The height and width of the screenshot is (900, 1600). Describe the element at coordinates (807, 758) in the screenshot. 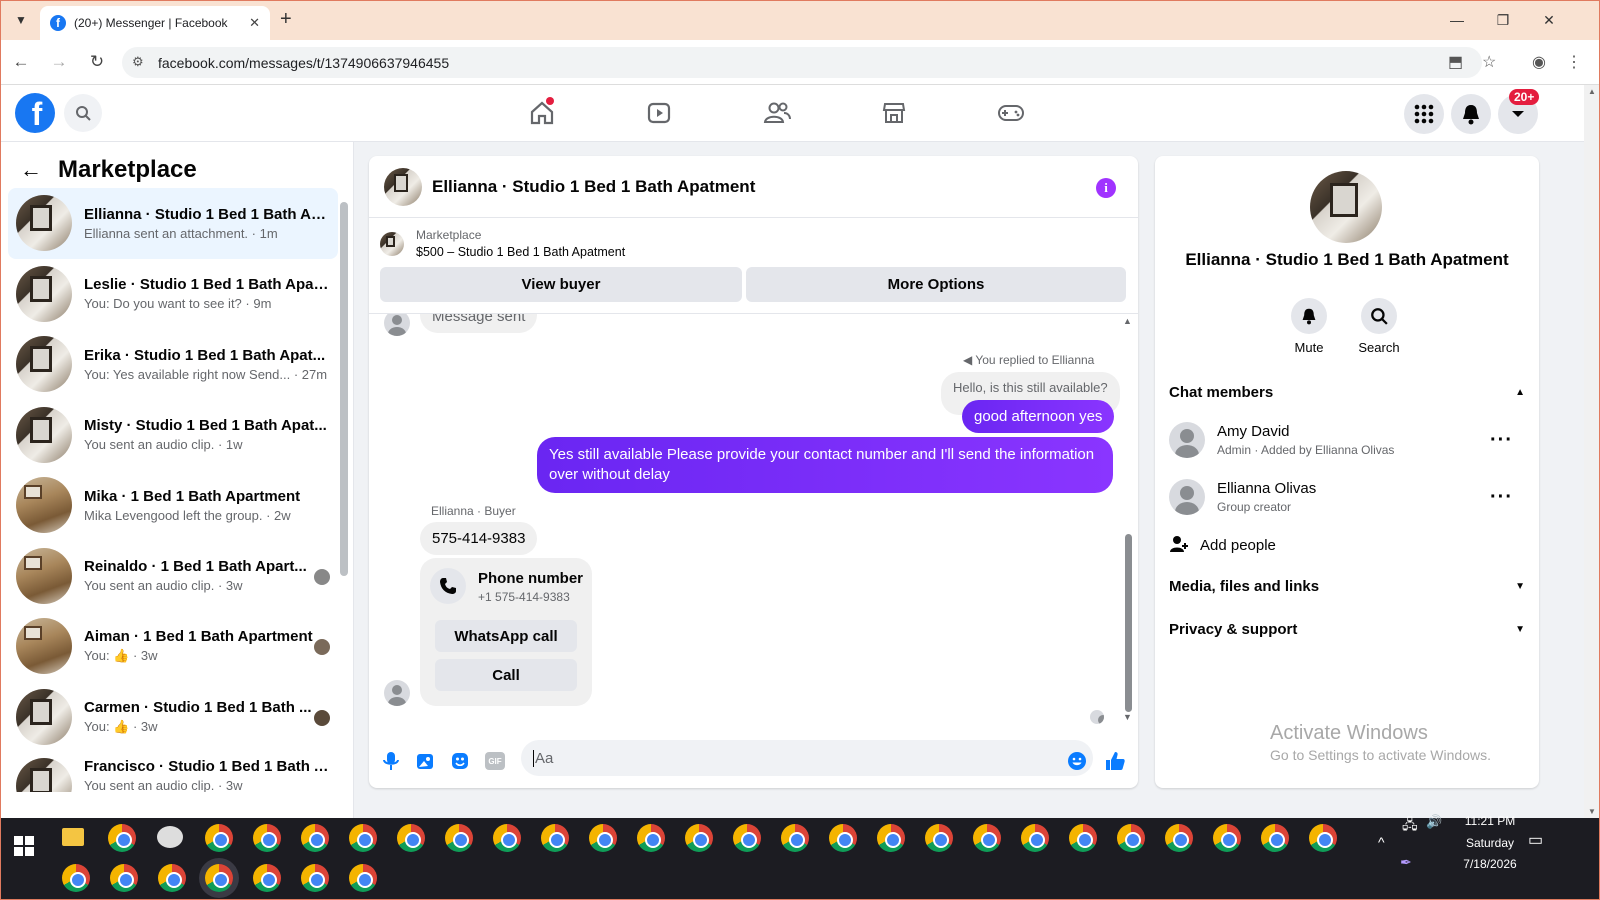

I see `message-input: Aa` at that location.